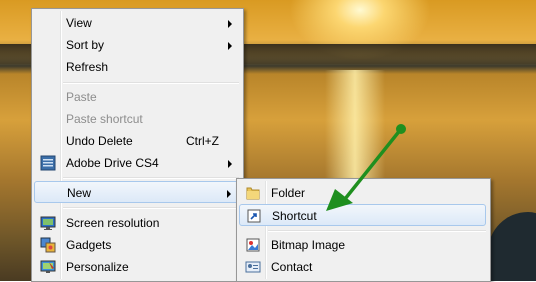 The height and width of the screenshot is (282, 536). Describe the element at coordinates (136, 192) in the screenshot. I see `menu-item-new: New` at that location.